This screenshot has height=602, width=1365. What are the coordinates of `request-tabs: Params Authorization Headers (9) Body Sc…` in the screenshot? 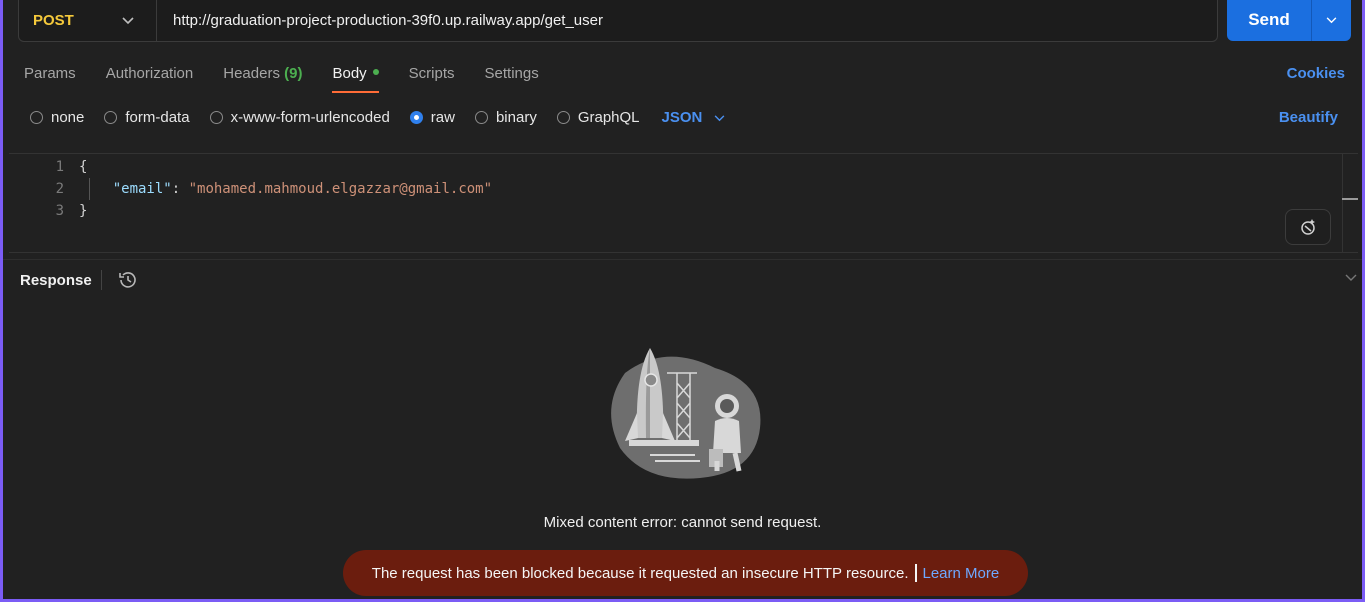 It's located at (296, 79).